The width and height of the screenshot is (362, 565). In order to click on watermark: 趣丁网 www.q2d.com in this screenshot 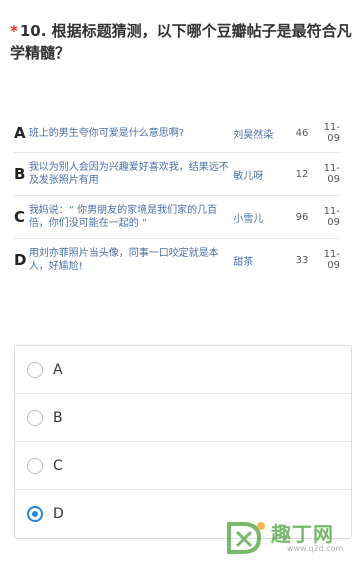, I will do `click(290, 538)`.